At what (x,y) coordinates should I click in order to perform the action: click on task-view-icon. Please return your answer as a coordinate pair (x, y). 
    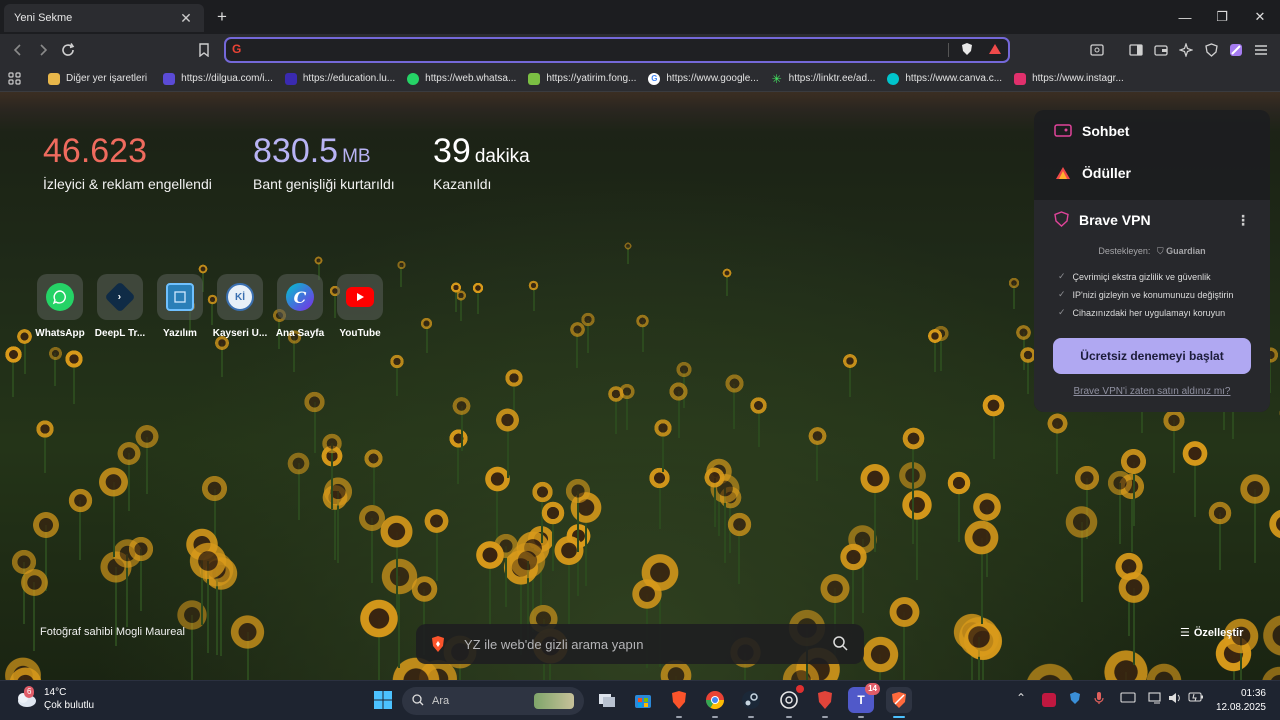
    Looking at the image, I should click on (607, 700).